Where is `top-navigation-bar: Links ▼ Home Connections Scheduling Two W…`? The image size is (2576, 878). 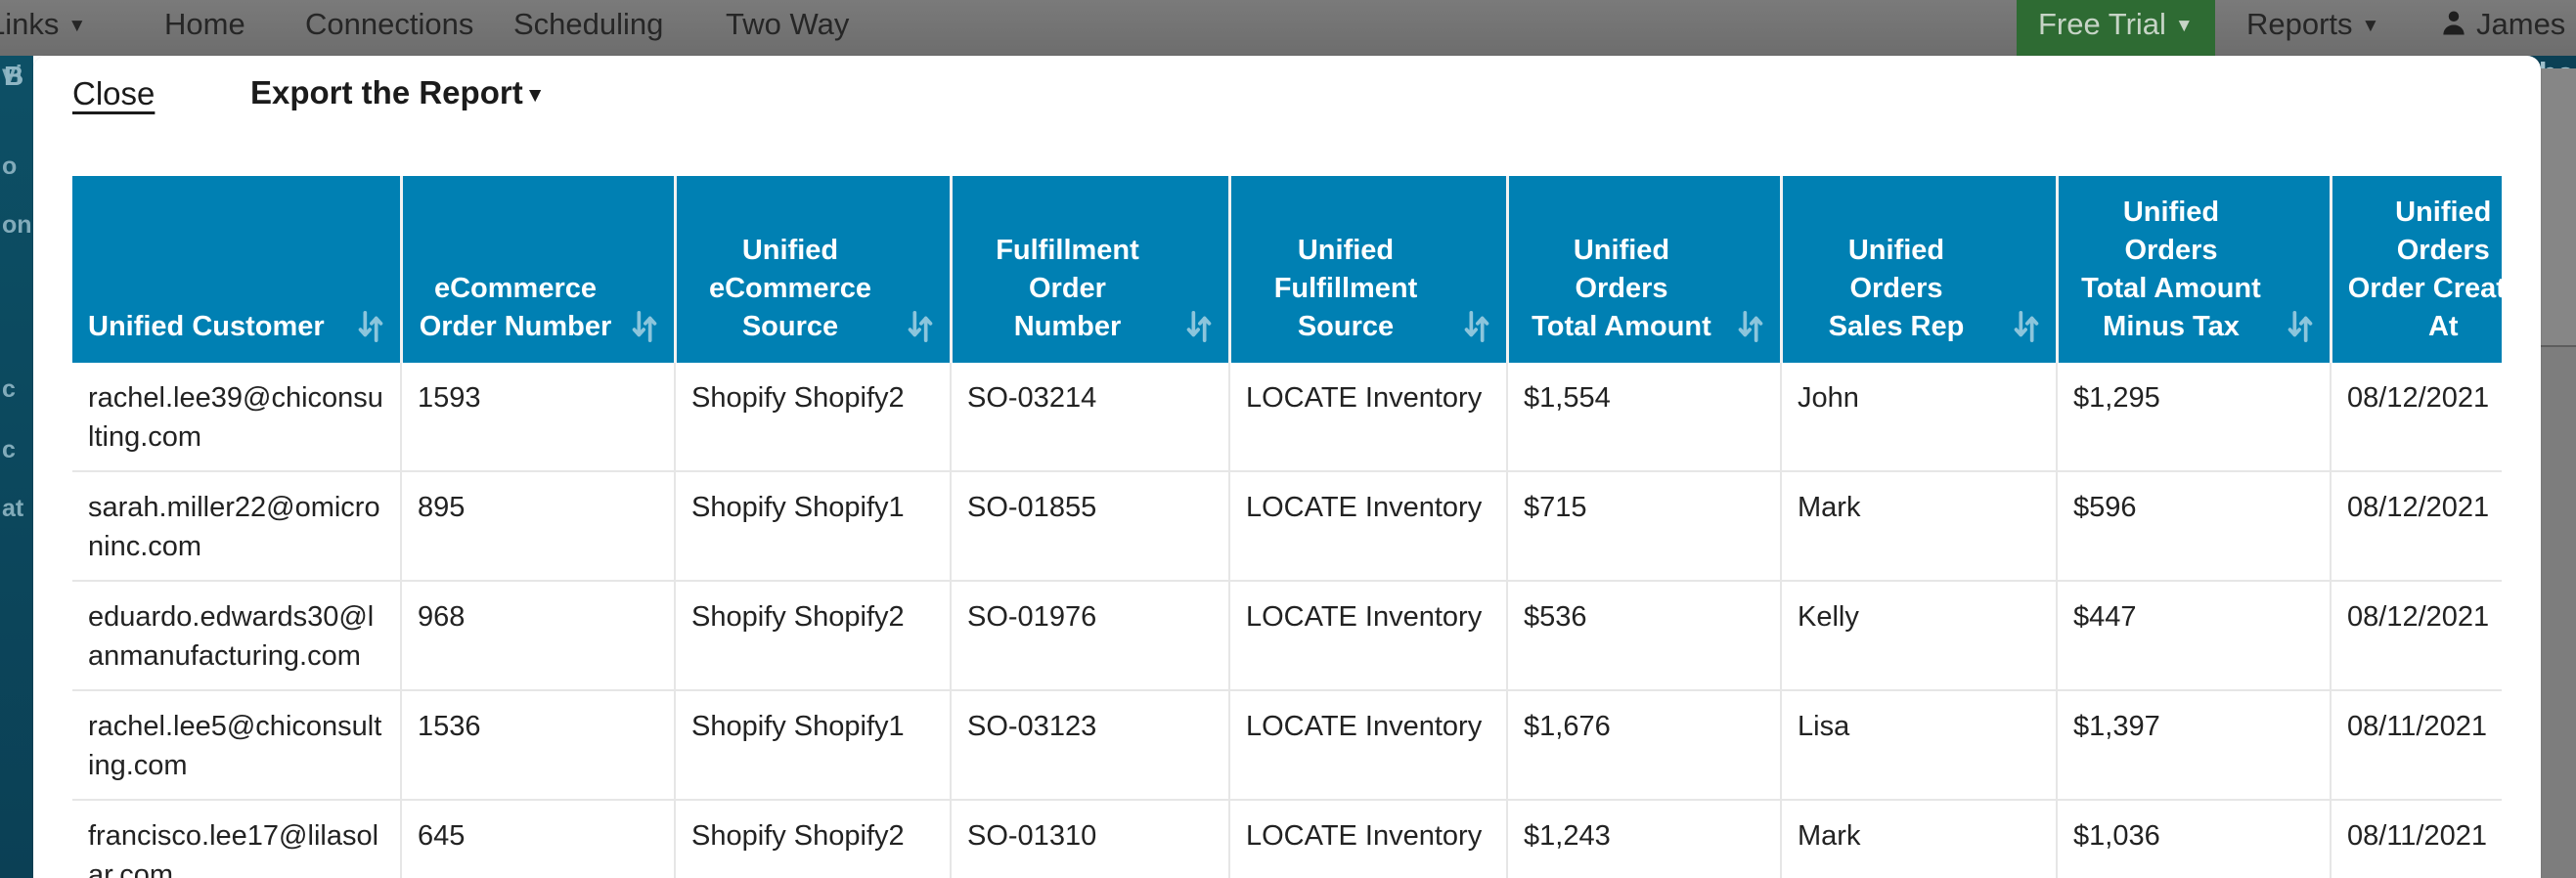 top-navigation-bar: Links ▼ Home Connections Scheduling Two W… is located at coordinates (1288, 28).